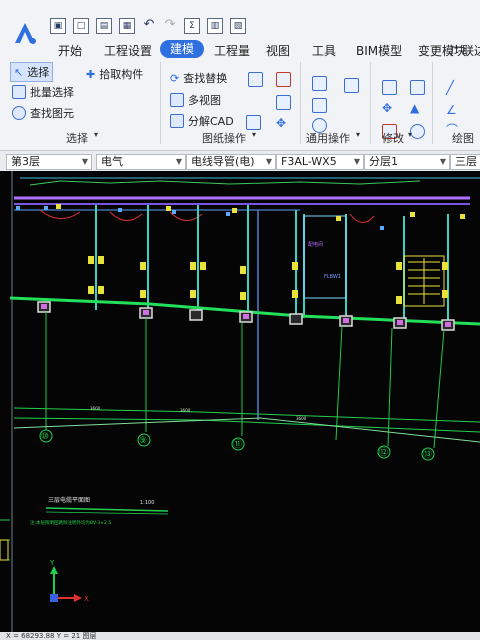  Describe the element at coordinates (358, 134) in the screenshot. I see `common-group-dropdown-icon: ▾` at that location.